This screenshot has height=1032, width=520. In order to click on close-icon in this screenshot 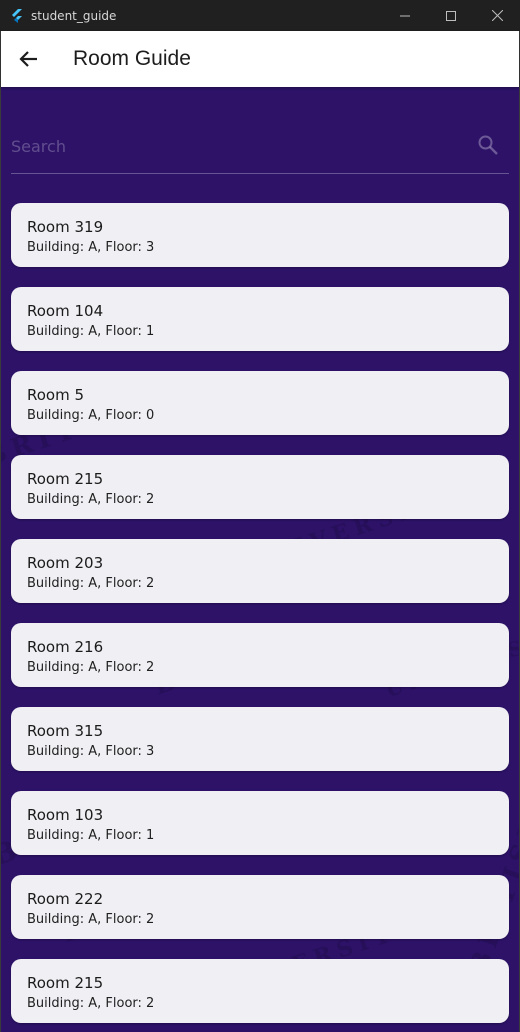, I will do `click(497, 15)`.